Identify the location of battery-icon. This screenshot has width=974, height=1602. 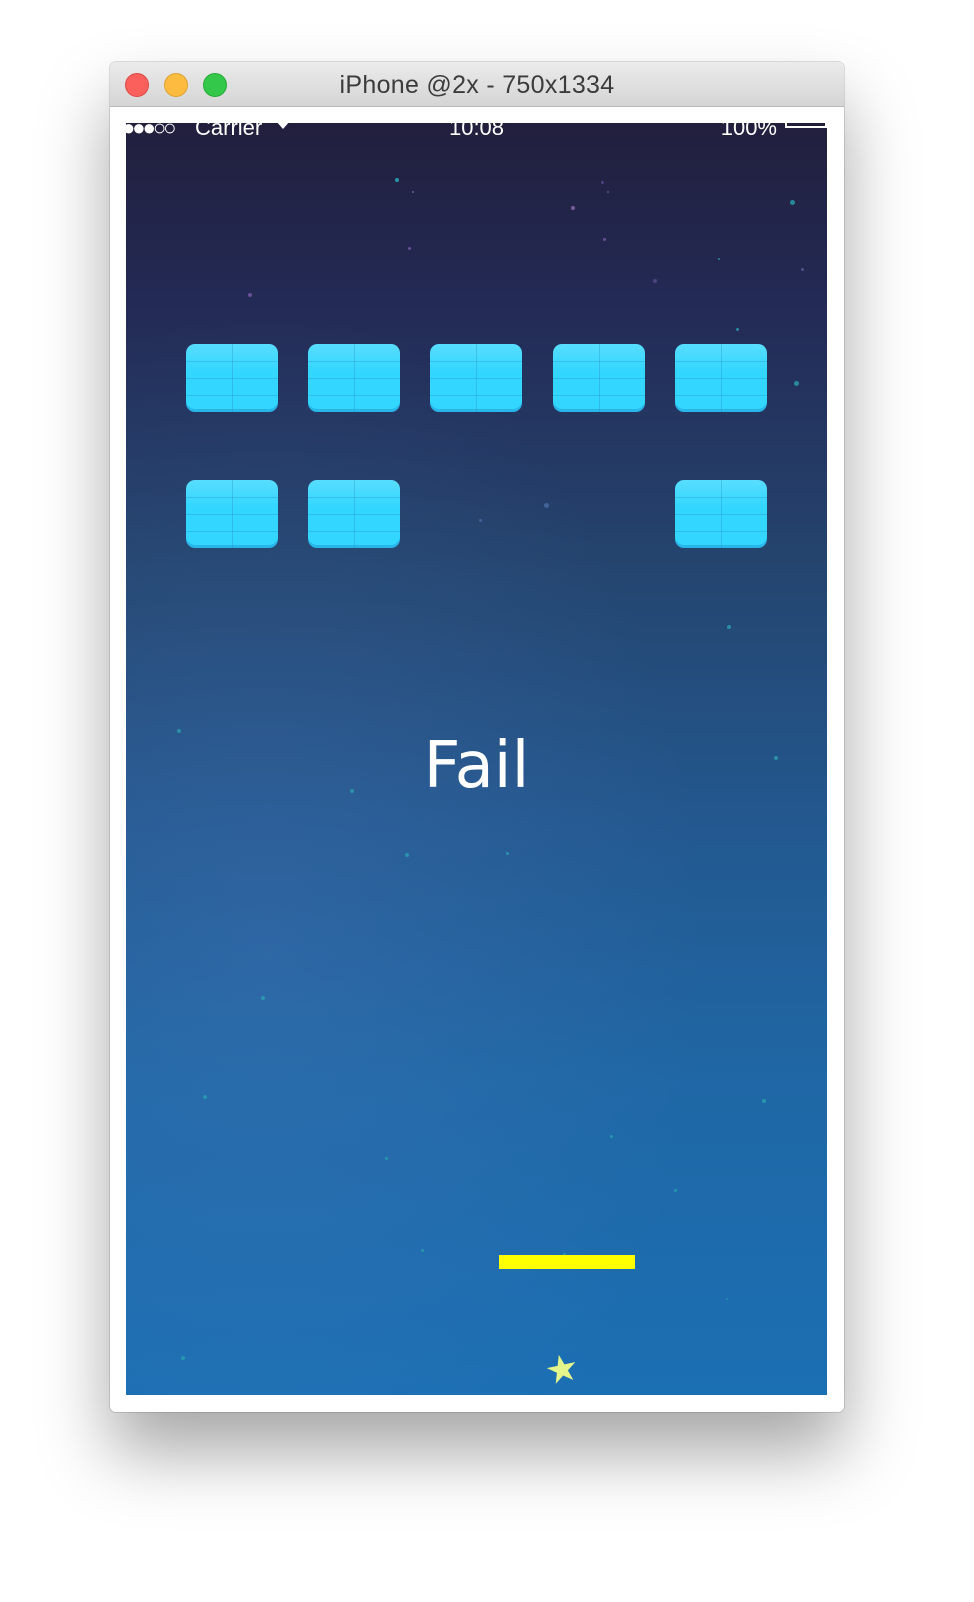
(806, 125).